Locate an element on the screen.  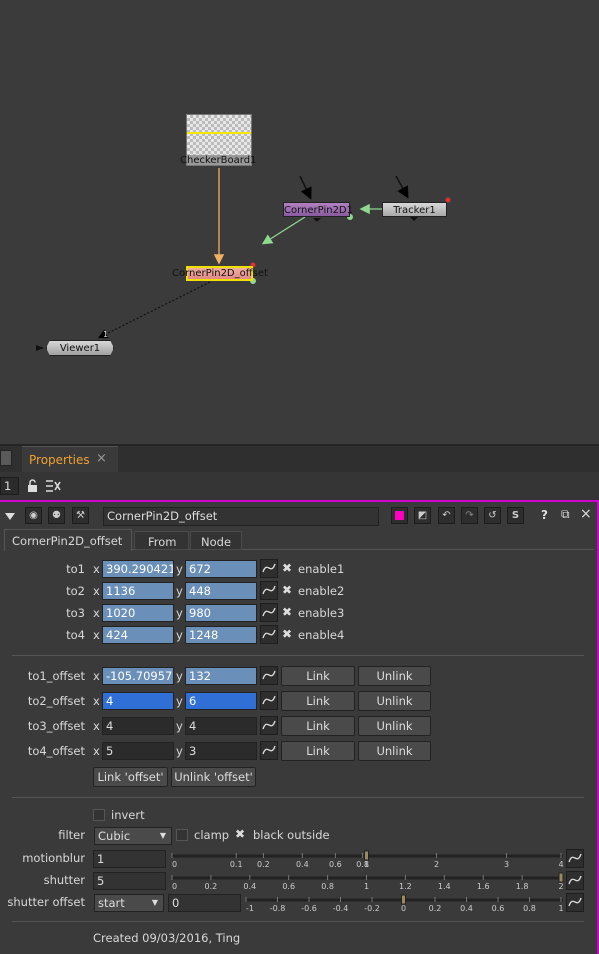
unlink-button-label: Unlink is located at coordinates (394, 701).